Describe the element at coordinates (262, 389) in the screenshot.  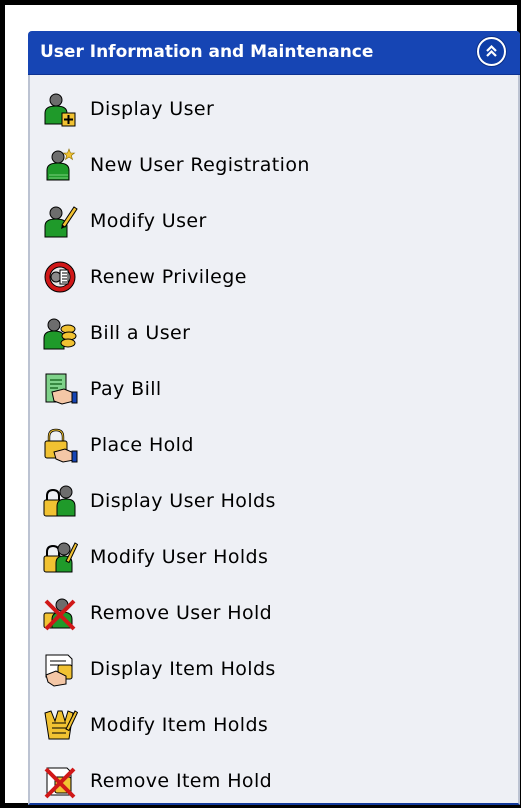
I see `pay-bill-link: Pay Bill` at that location.